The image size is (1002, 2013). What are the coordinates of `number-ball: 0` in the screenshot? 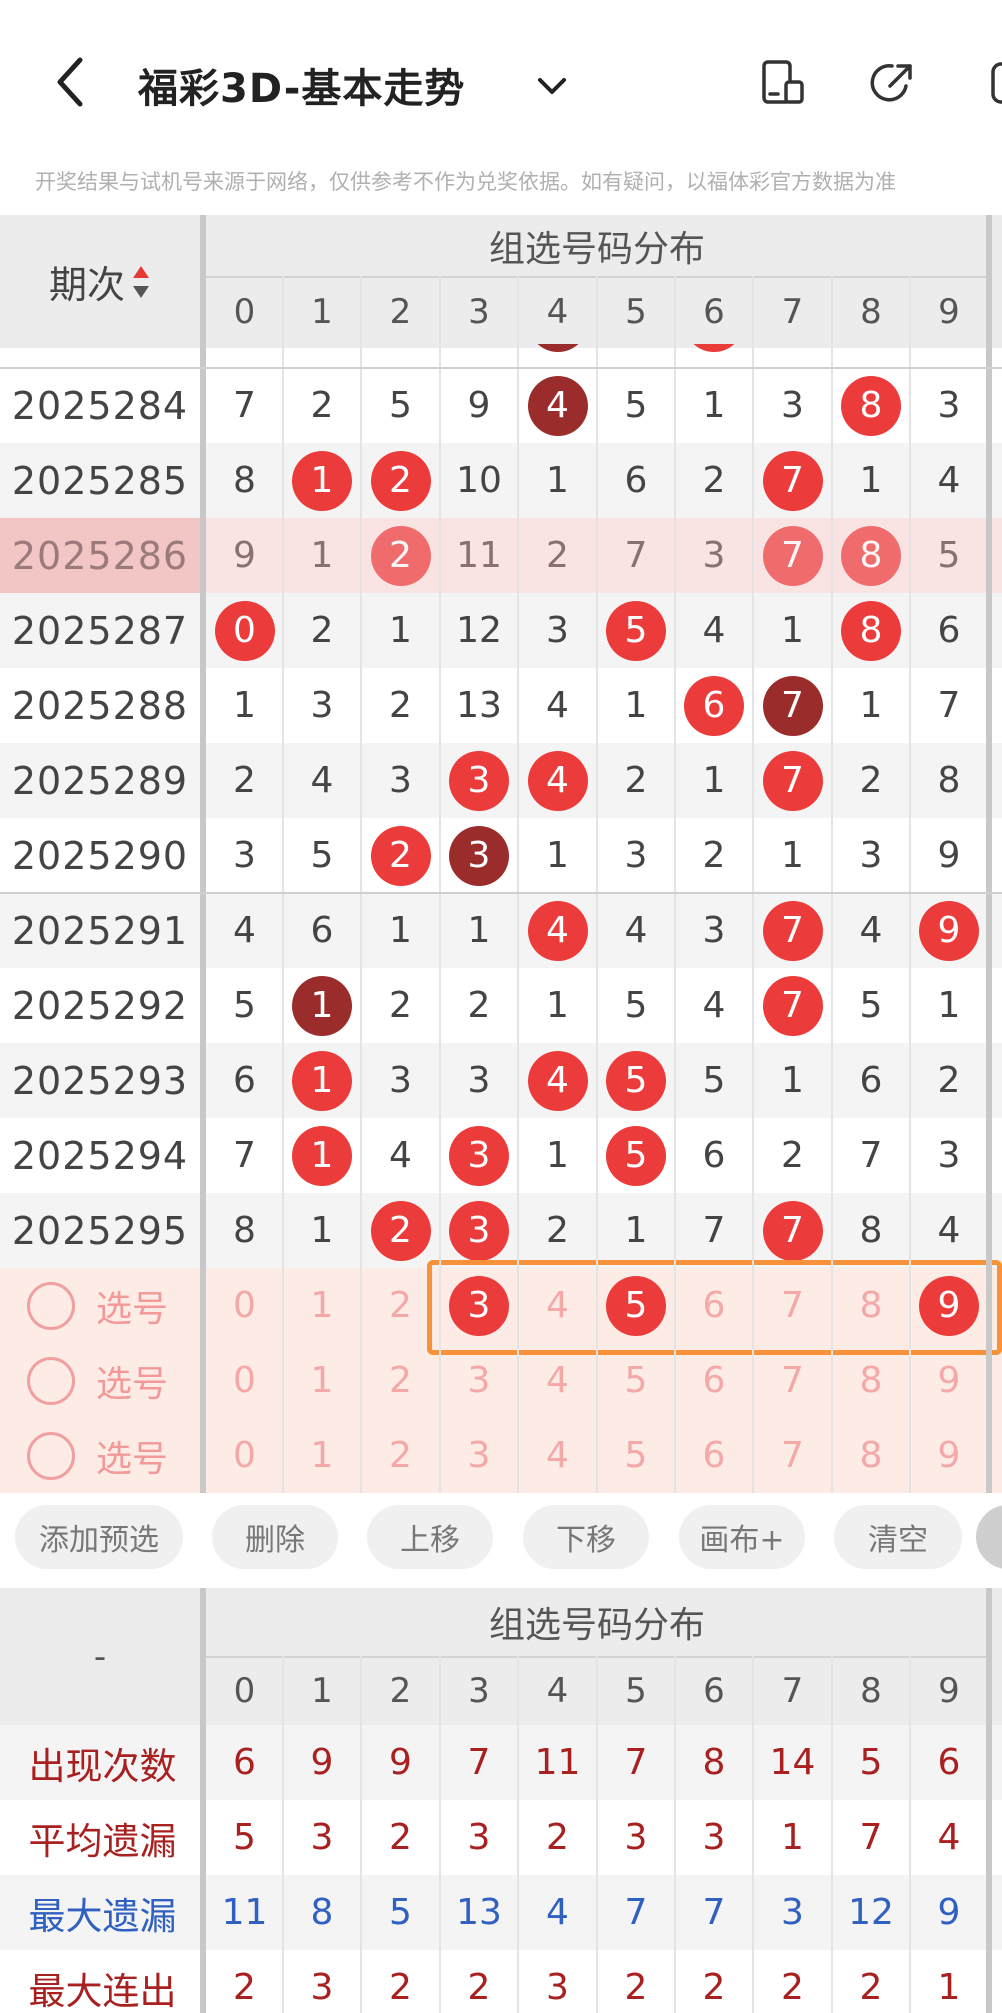 It's located at (244, 630).